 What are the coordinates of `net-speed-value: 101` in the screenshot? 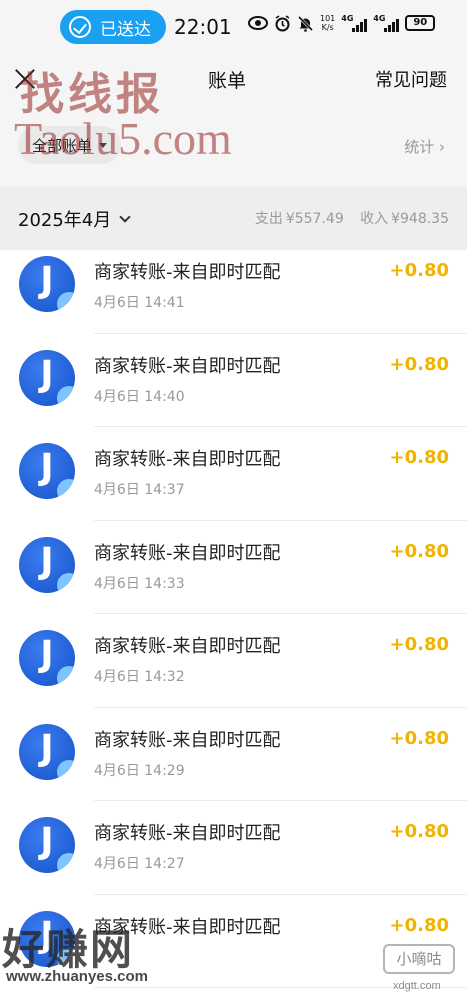 It's located at (328, 18).